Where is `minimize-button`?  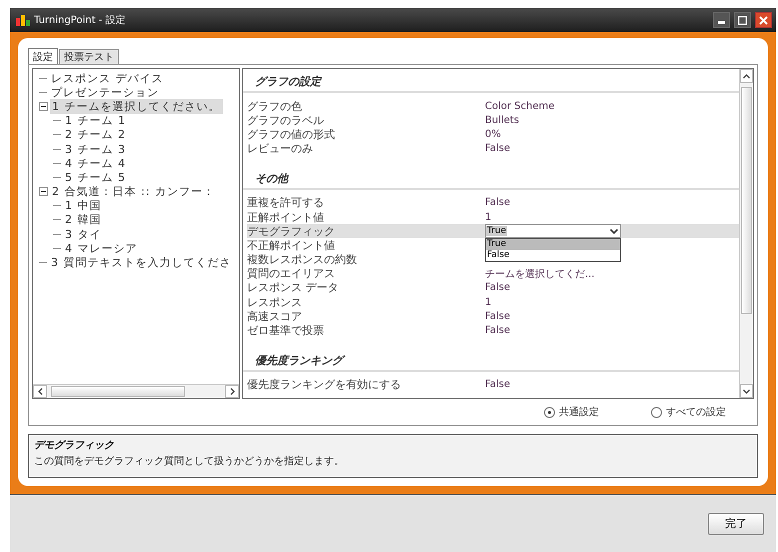
minimize-button is located at coordinates (721, 20).